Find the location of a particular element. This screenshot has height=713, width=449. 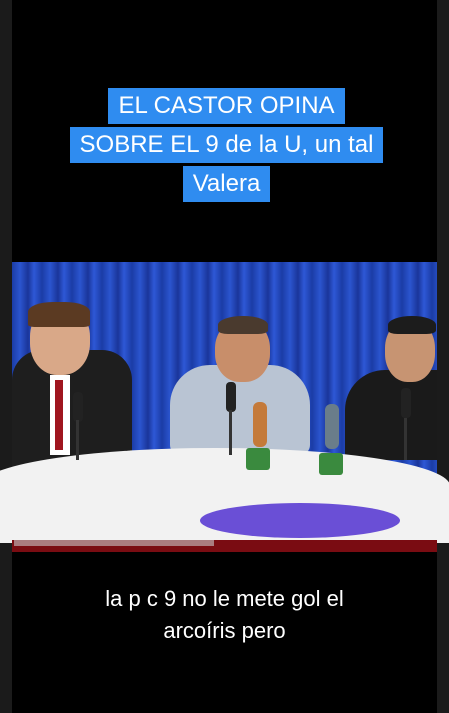

right-border is located at coordinates (443, 356).